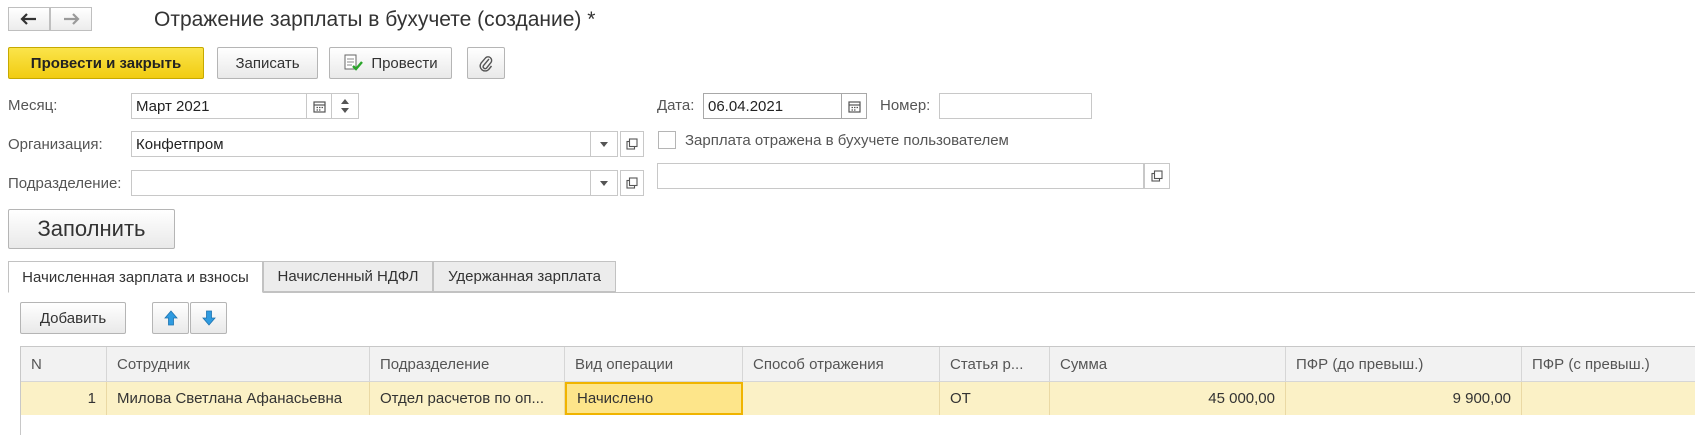 The width and height of the screenshot is (1695, 435). What do you see at coordinates (55, 144) in the screenshot?
I see `organization-label: Организация:` at bounding box center [55, 144].